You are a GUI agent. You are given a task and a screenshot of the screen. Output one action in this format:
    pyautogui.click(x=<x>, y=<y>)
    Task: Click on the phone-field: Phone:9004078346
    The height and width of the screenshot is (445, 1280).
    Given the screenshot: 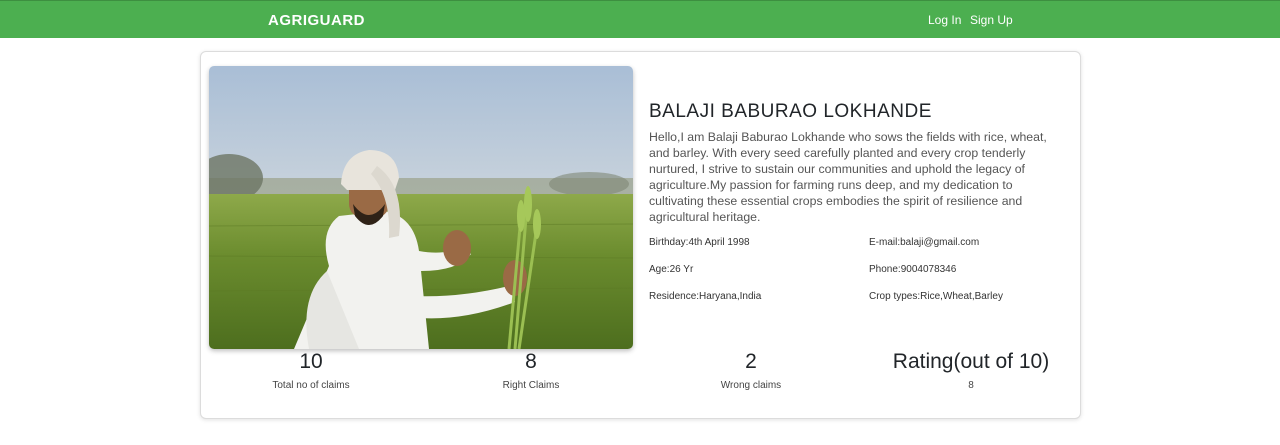 What is the action you would take?
    pyautogui.click(x=913, y=269)
    